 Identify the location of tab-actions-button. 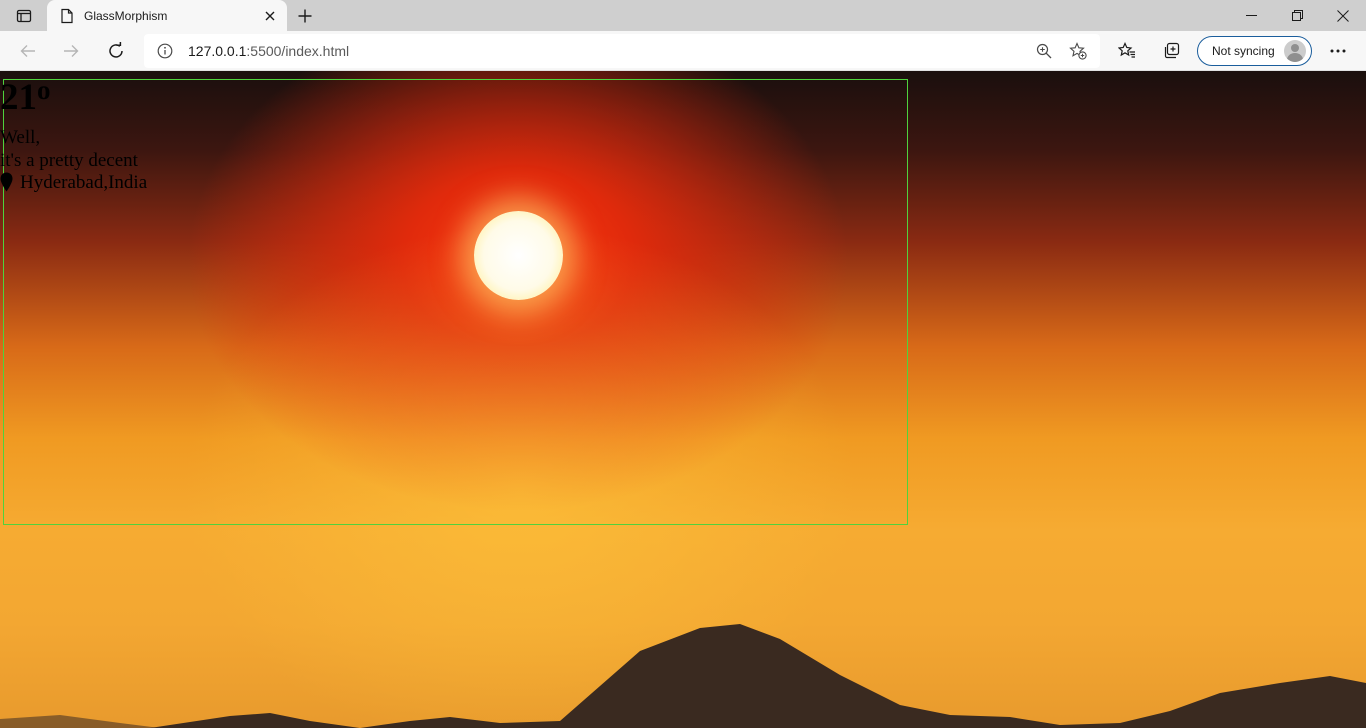
(24, 16).